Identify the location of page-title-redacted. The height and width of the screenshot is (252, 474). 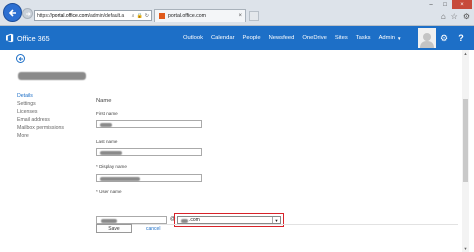
(52, 76).